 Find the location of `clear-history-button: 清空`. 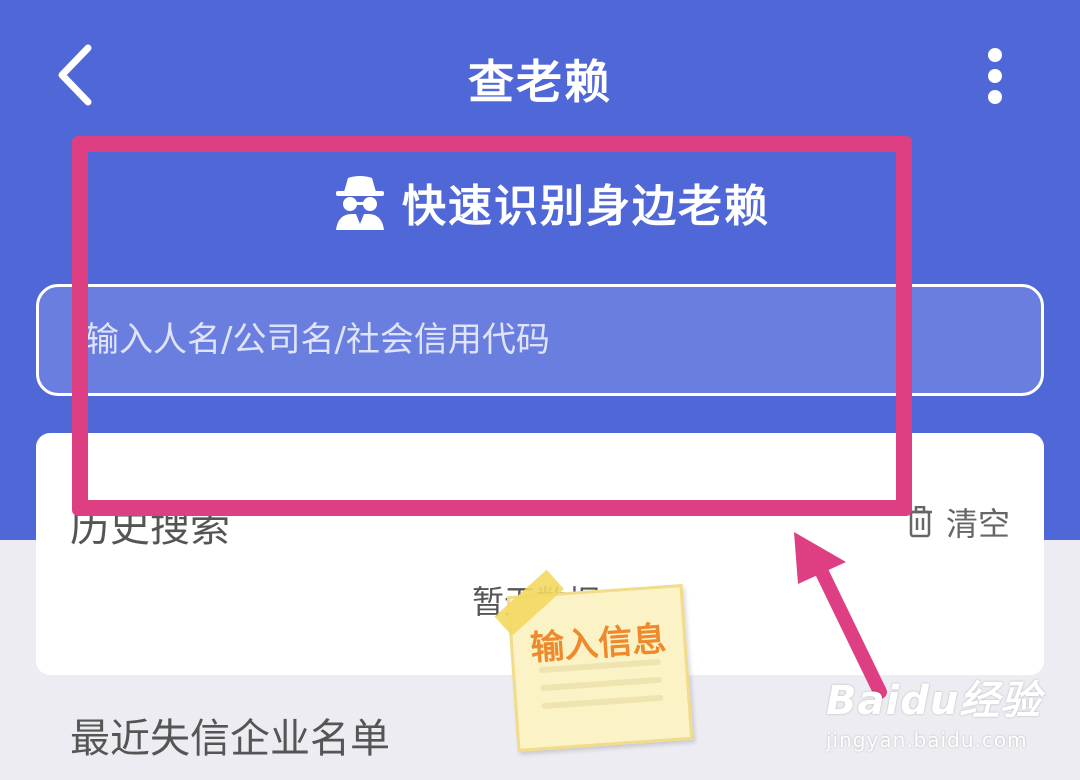

clear-history-button: 清空 is located at coordinates (958, 522).